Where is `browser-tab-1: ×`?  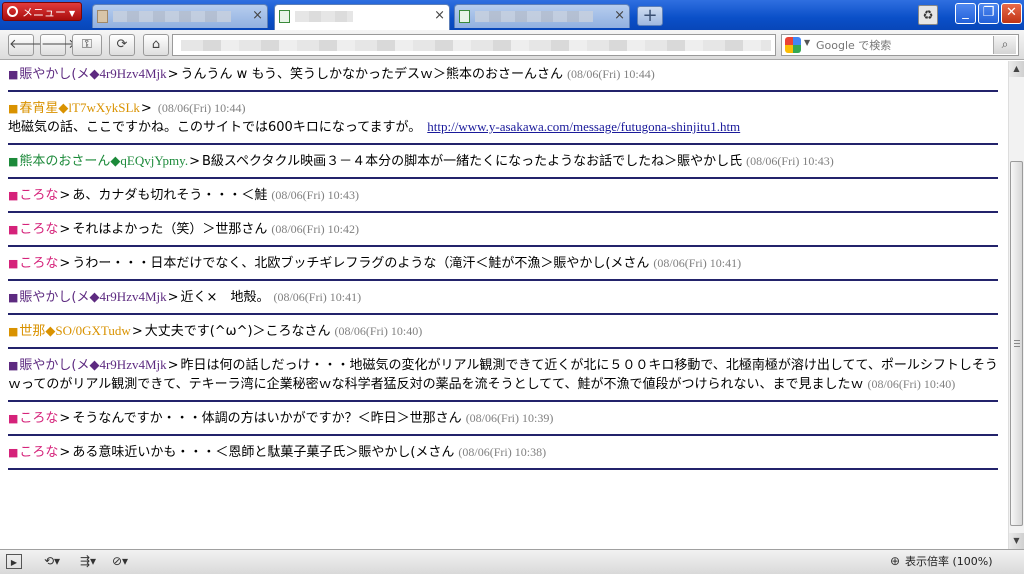 browser-tab-1: × is located at coordinates (180, 16).